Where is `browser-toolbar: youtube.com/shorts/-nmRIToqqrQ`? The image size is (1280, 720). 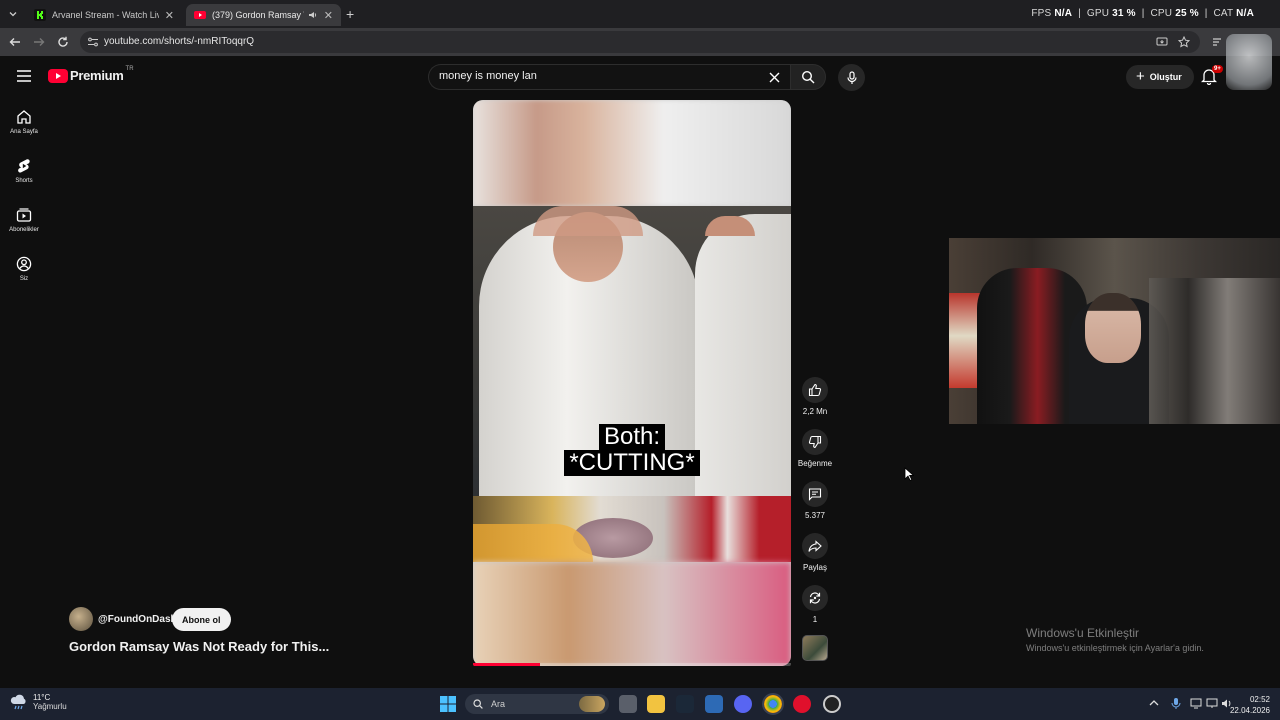
browser-toolbar: youtube.com/shorts/-nmRIToqqrQ is located at coordinates (640, 42).